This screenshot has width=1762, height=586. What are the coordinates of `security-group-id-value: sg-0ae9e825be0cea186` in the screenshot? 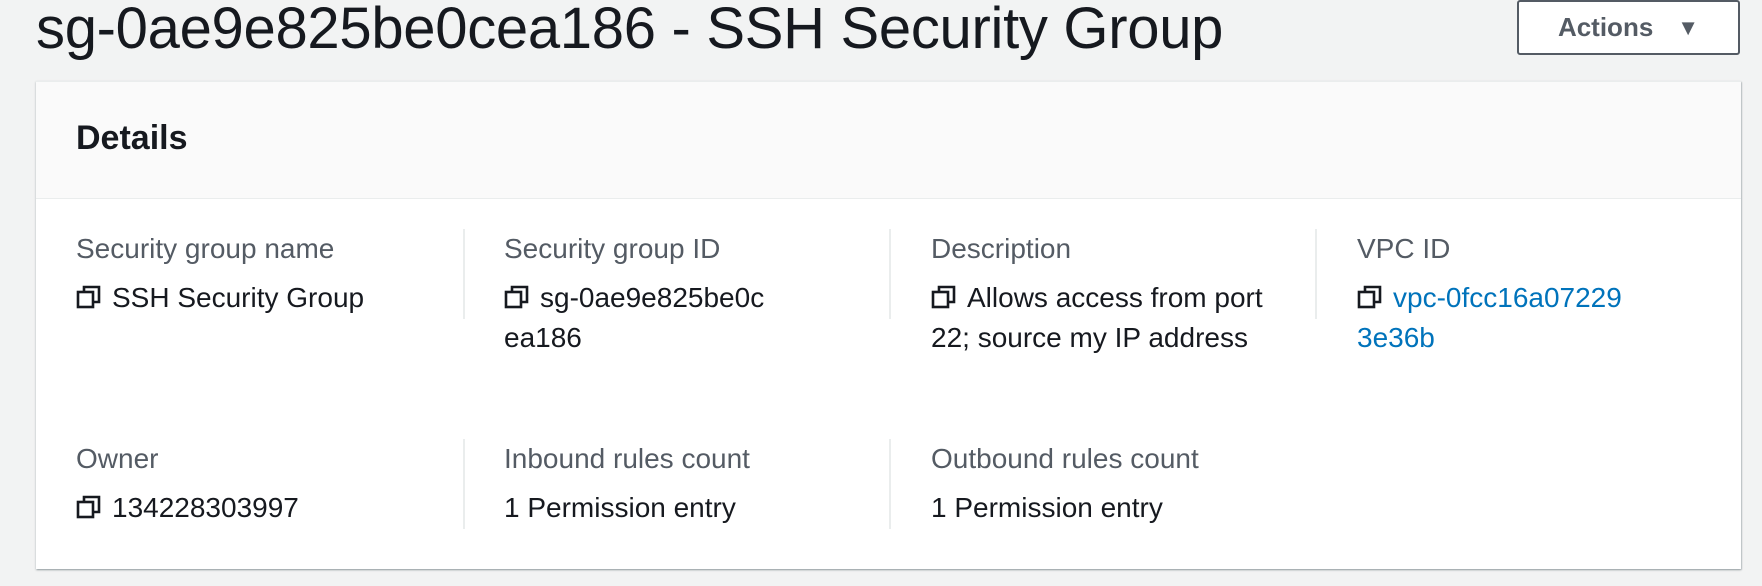 It's located at (634, 317).